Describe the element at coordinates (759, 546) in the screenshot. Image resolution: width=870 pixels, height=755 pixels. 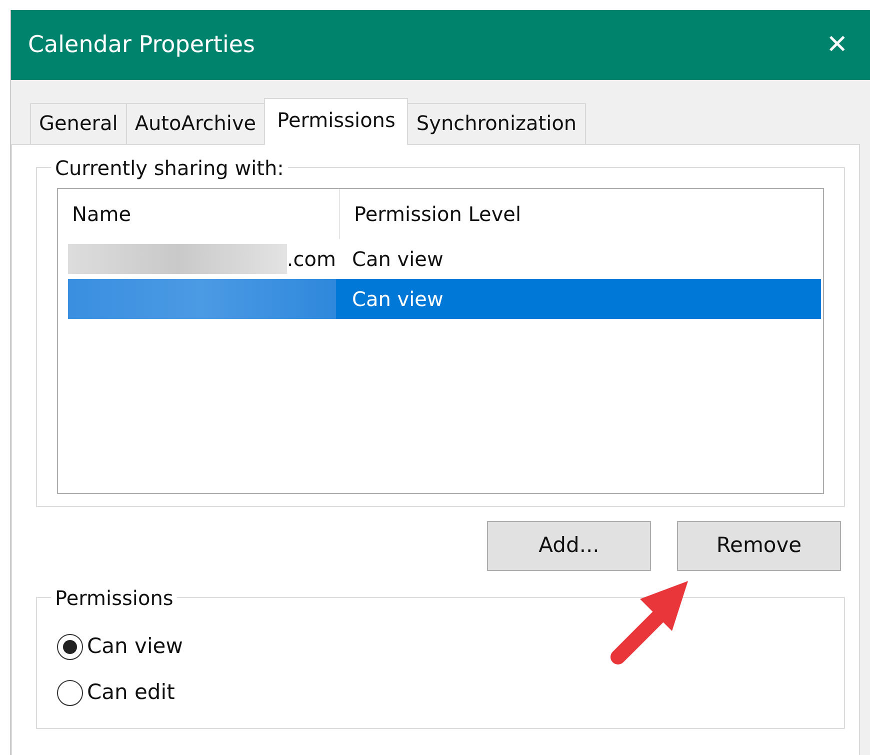
I see `dialog-button: Remove` at that location.